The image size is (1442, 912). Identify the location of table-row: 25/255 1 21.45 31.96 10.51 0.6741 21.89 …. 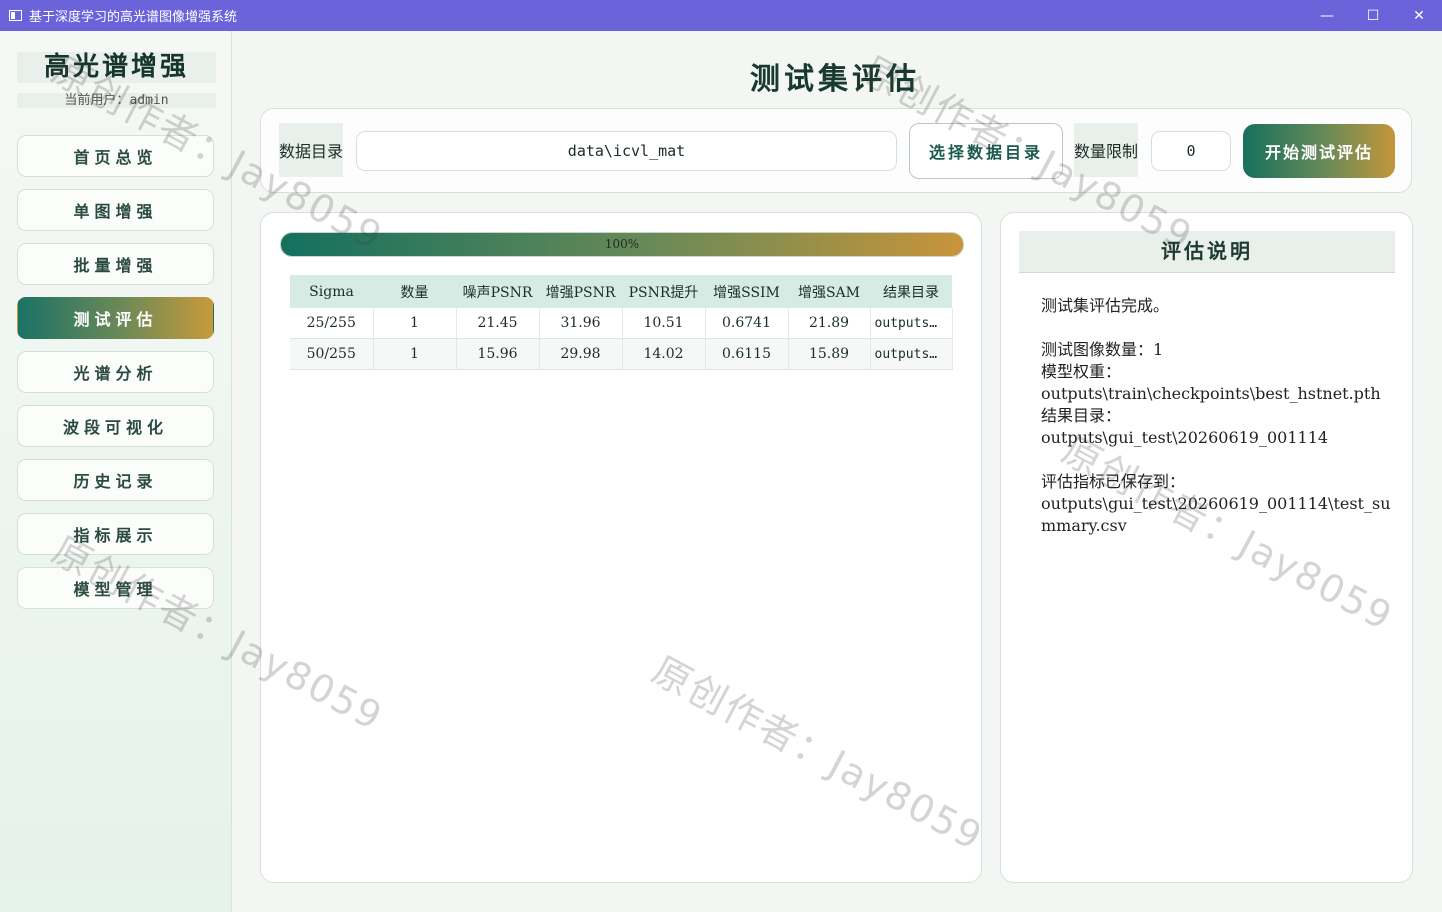
(621, 323).